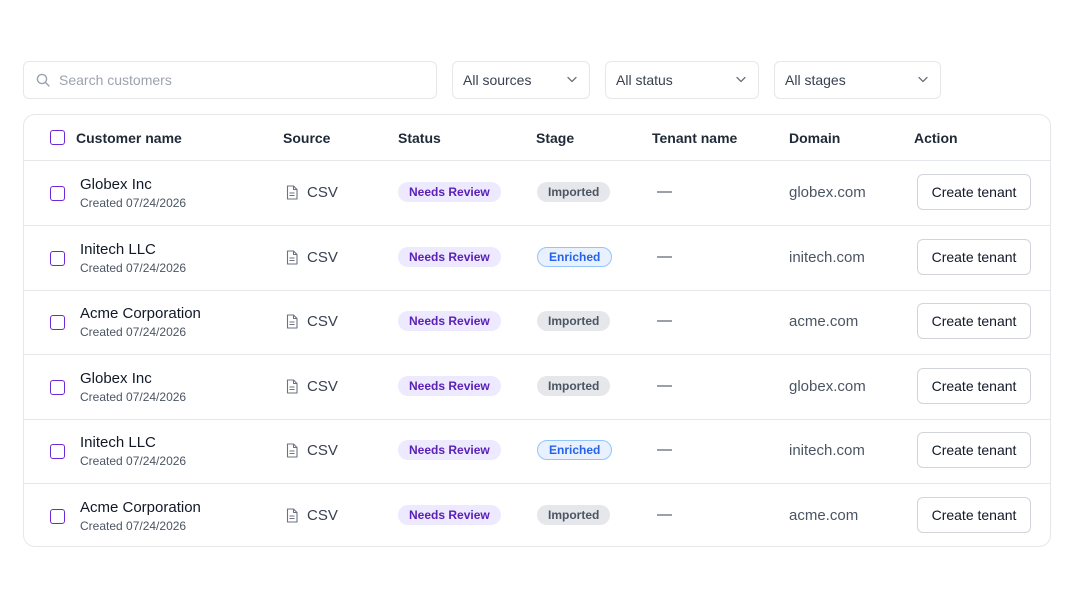 The width and height of the screenshot is (1080, 608). What do you see at coordinates (936, 138) in the screenshot?
I see `column-header-action: Action` at bounding box center [936, 138].